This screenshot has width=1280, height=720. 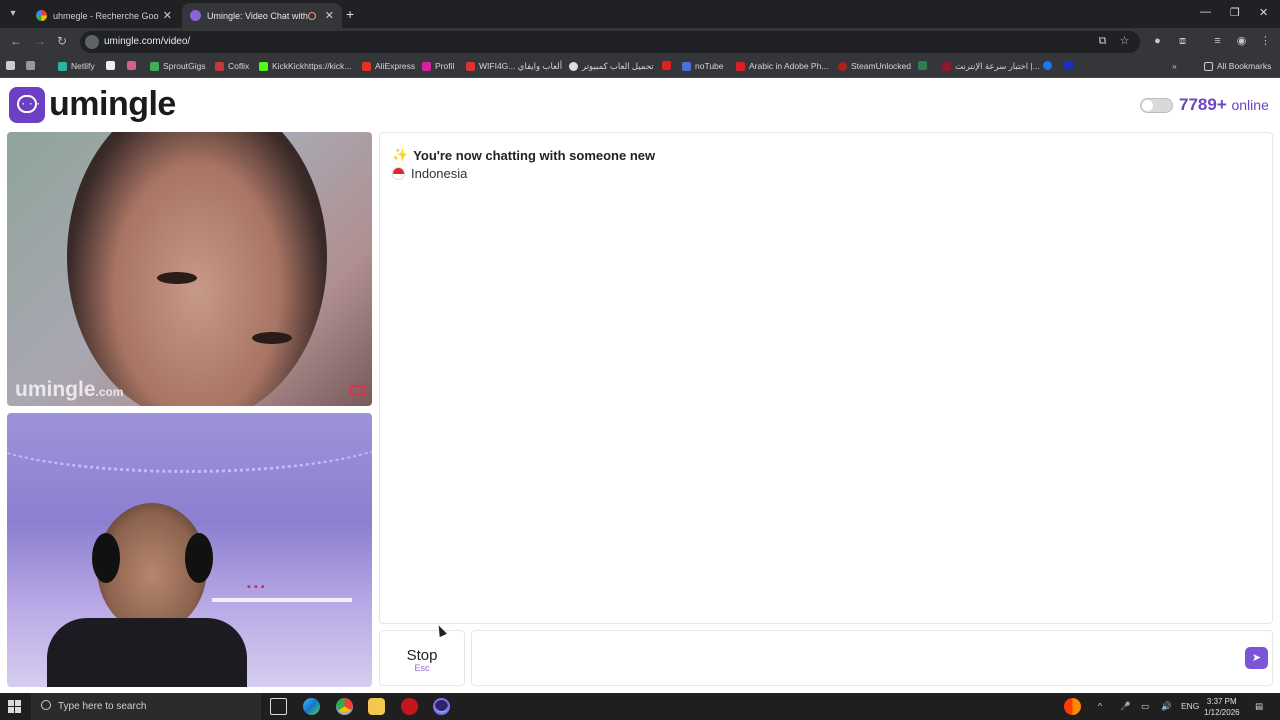 I want to click on all-bookmarks: All Bookmarks, so click(x=1237, y=66).